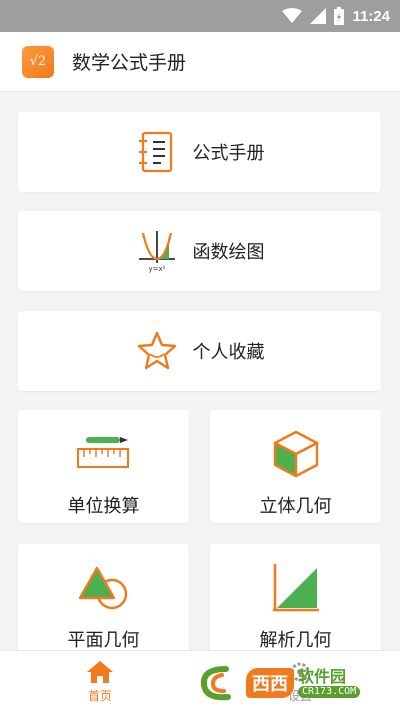 The height and width of the screenshot is (711, 400). I want to click on watermark-brand: 西西, so click(270, 683).